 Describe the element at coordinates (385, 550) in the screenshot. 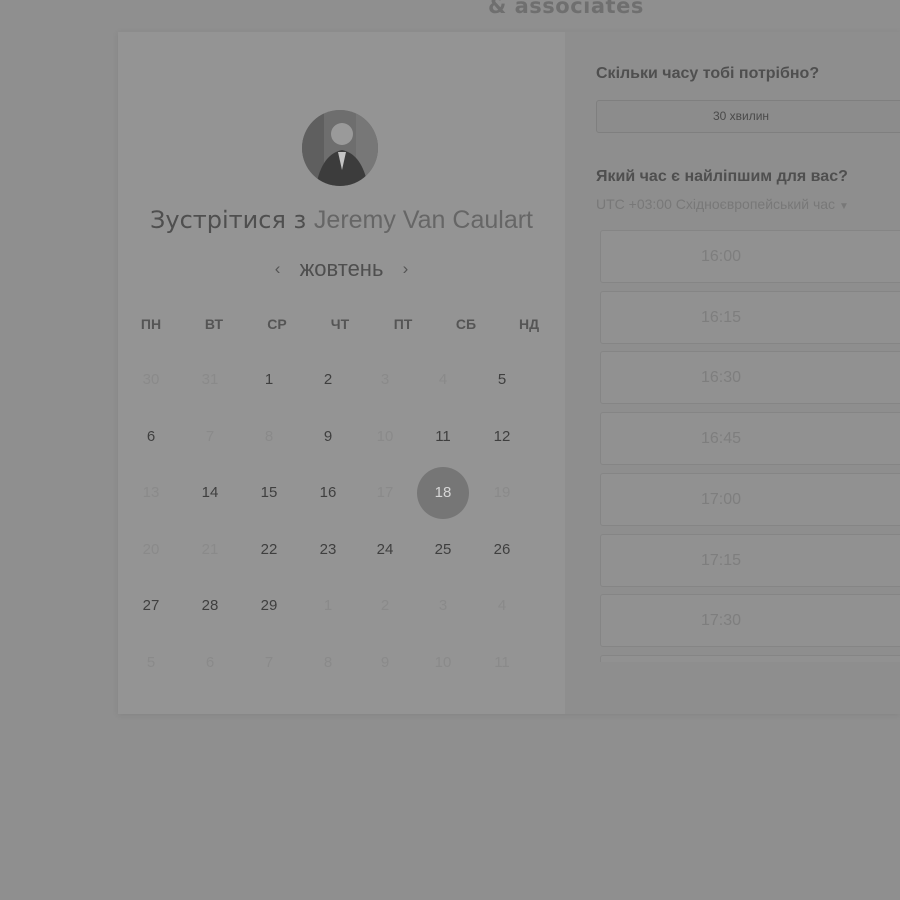

I see `calendar-day: 24` at that location.